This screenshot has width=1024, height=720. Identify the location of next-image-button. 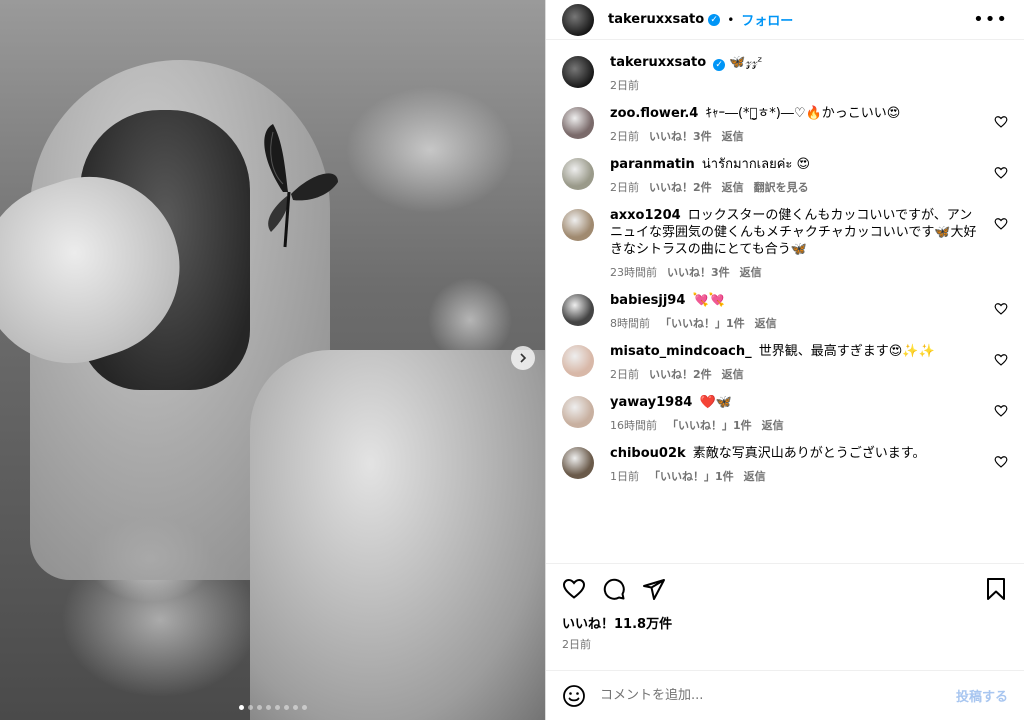
(523, 358).